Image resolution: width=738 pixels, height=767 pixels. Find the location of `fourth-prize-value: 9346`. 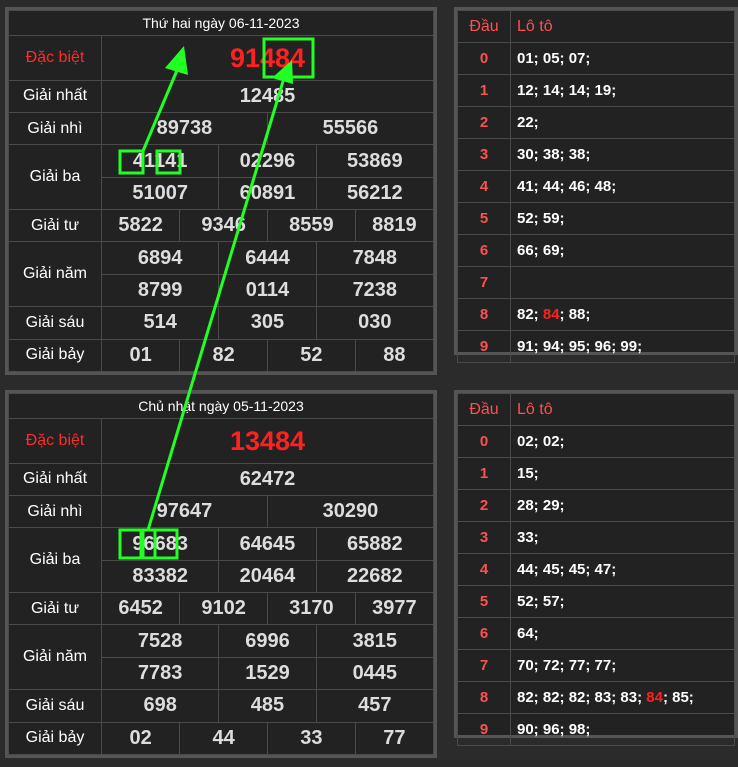

fourth-prize-value: 9346 is located at coordinates (223, 226).